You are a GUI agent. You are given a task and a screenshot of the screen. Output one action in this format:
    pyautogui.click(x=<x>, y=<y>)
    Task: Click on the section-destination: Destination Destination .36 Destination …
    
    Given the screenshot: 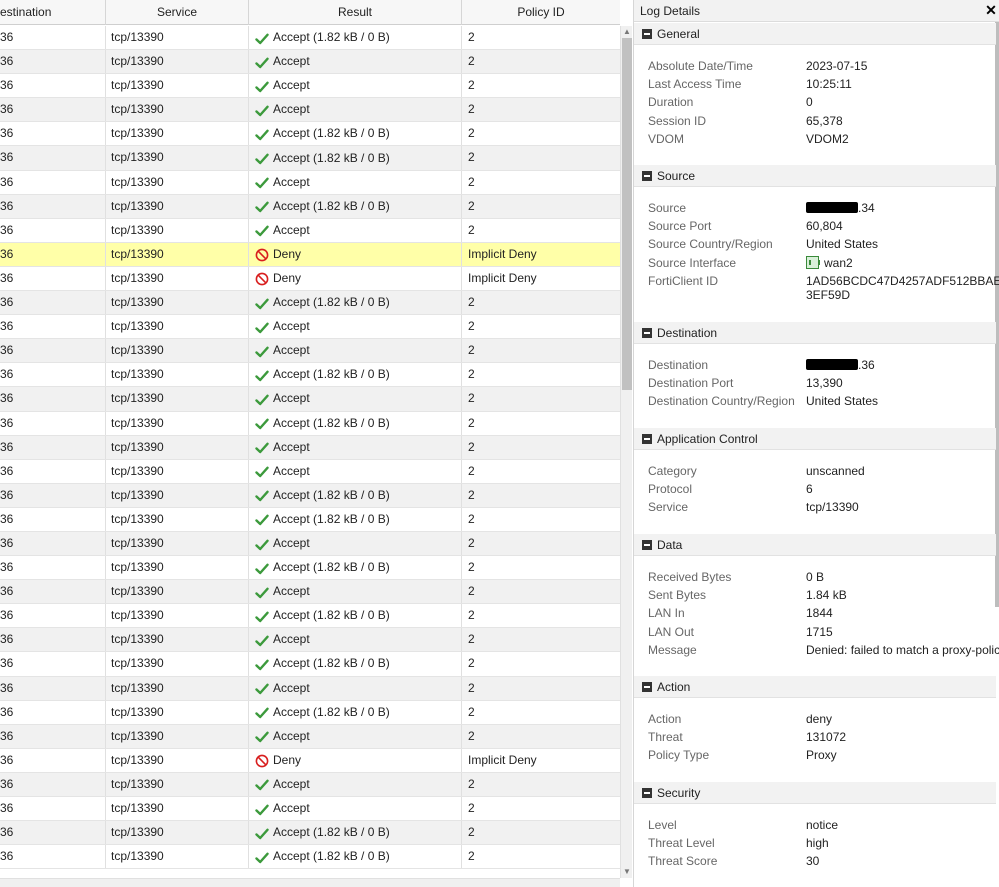 What is the action you would take?
    pyautogui.click(x=815, y=366)
    